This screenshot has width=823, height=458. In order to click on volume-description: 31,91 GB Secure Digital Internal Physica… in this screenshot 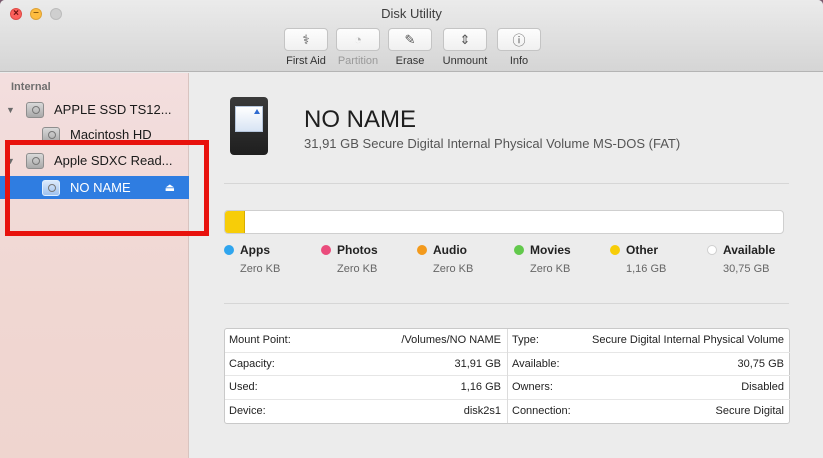, I will do `click(492, 143)`.